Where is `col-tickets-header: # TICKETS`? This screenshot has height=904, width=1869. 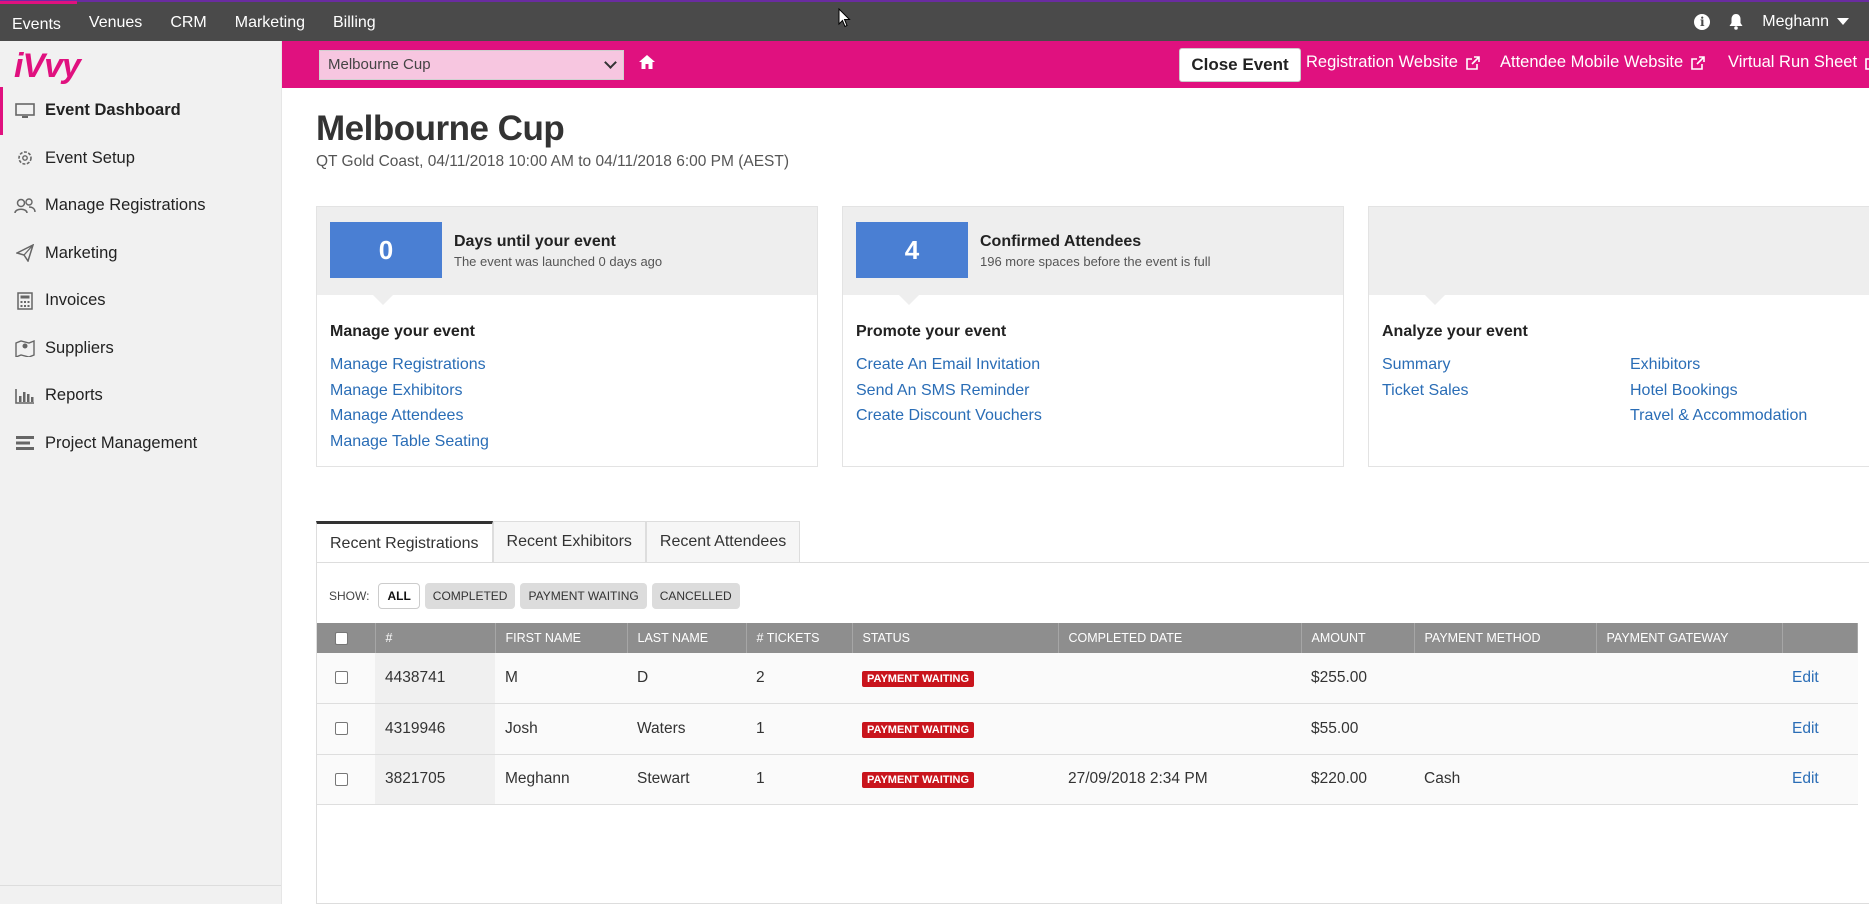 col-tickets-header: # TICKETS is located at coordinates (799, 638).